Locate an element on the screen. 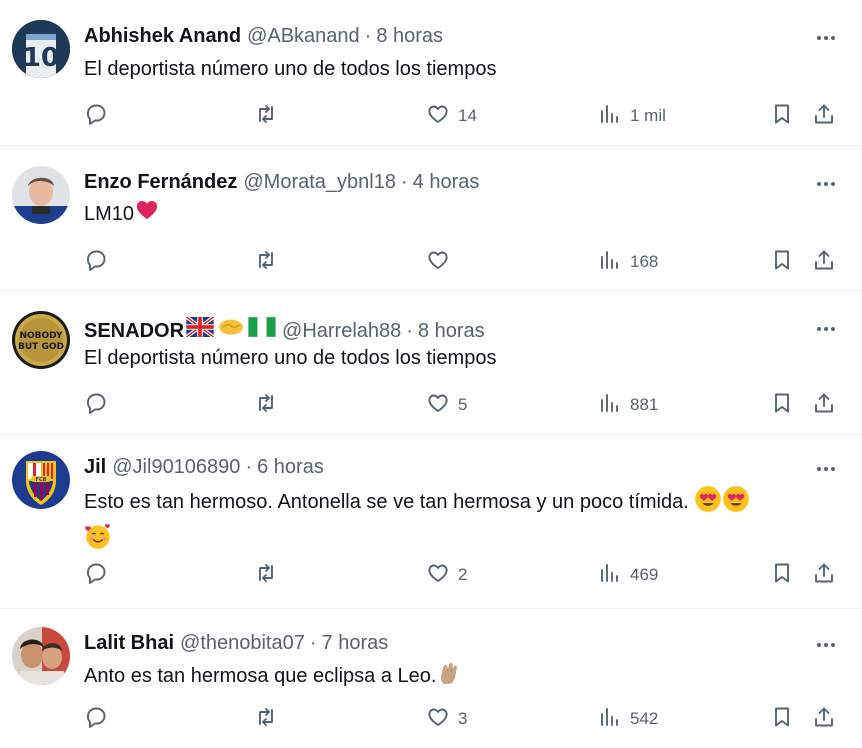 This screenshot has height=748, width=862. action-bar: 14 1 mil is located at coordinates (462, 116).